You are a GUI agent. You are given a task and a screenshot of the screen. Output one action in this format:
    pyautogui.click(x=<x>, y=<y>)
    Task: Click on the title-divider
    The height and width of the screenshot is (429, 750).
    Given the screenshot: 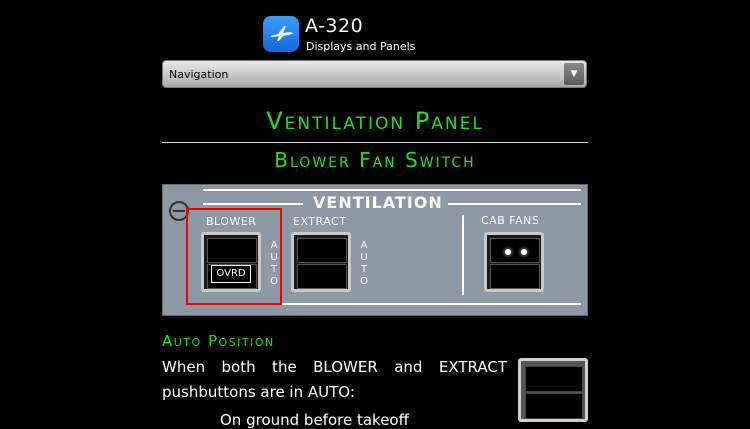 What is the action you would take?
    pyautogui.click(x=375, y=142)
    